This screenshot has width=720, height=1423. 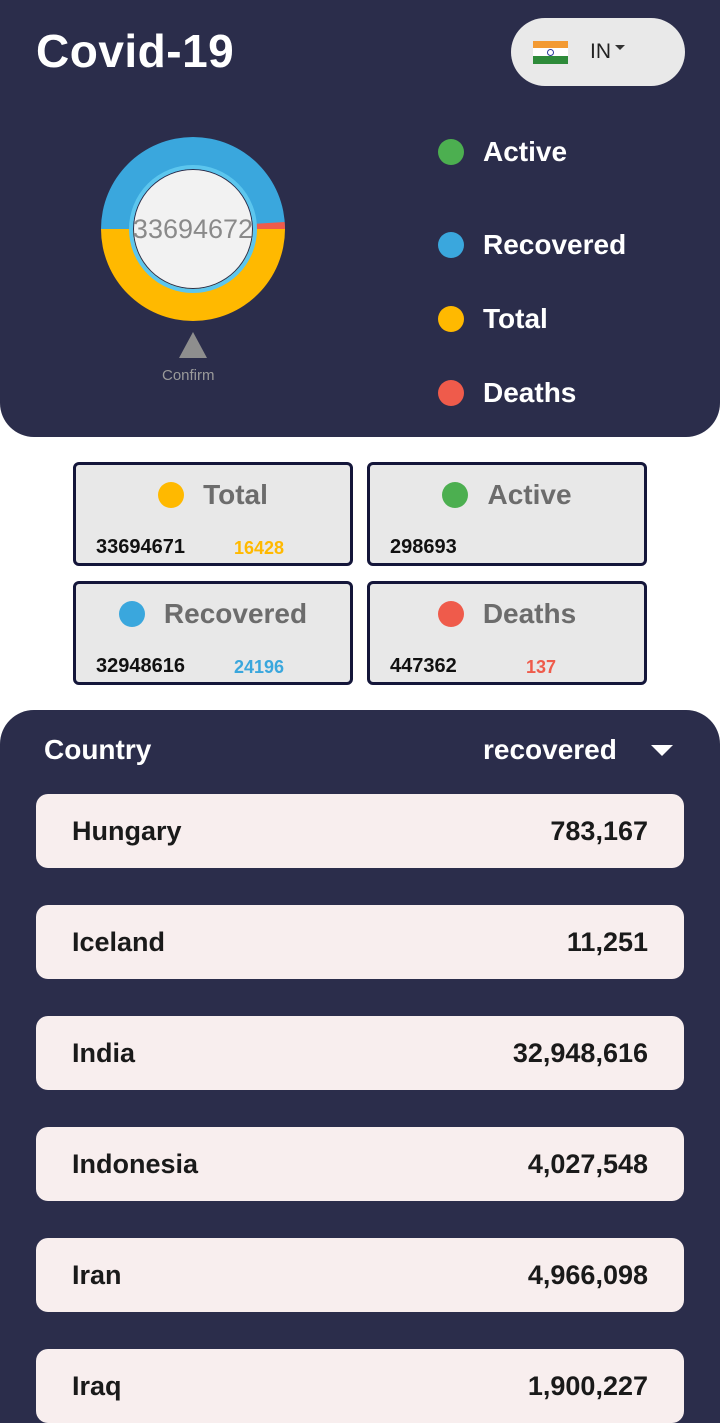 I want to click on card-title: Recovered, so click(x=235, y=613).